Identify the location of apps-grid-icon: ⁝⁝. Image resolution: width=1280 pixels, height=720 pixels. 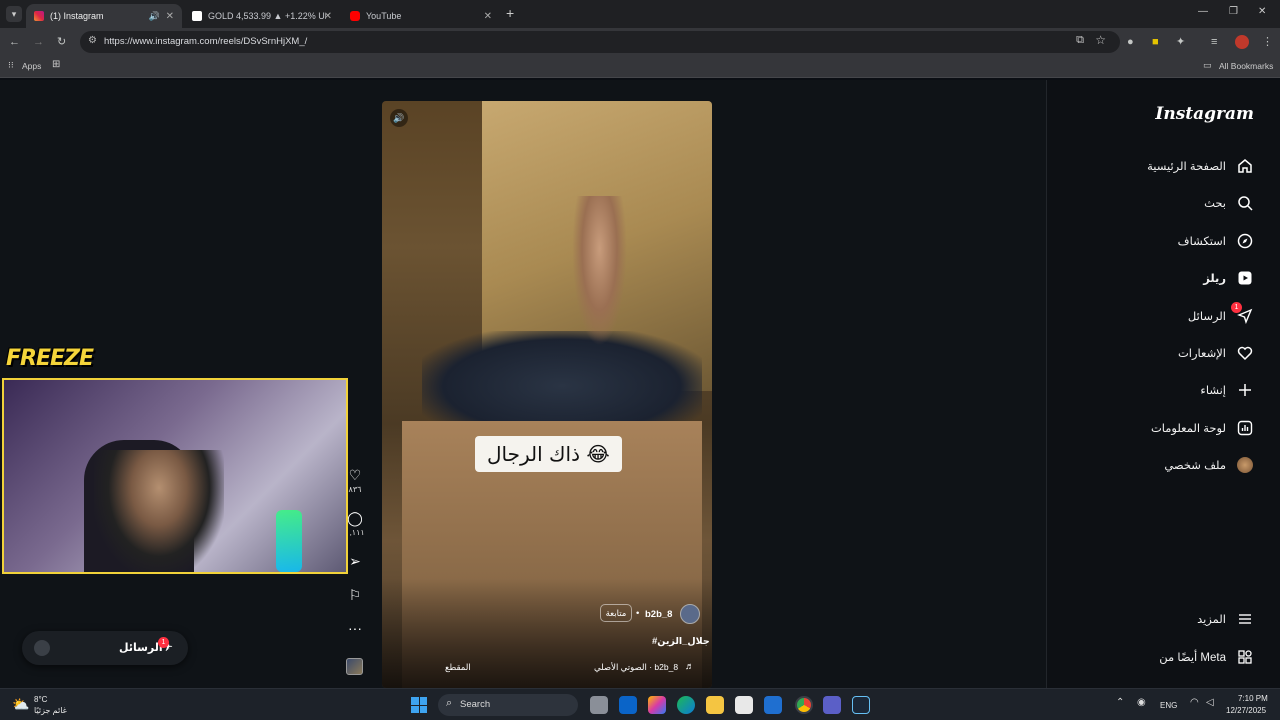
(11, 65).